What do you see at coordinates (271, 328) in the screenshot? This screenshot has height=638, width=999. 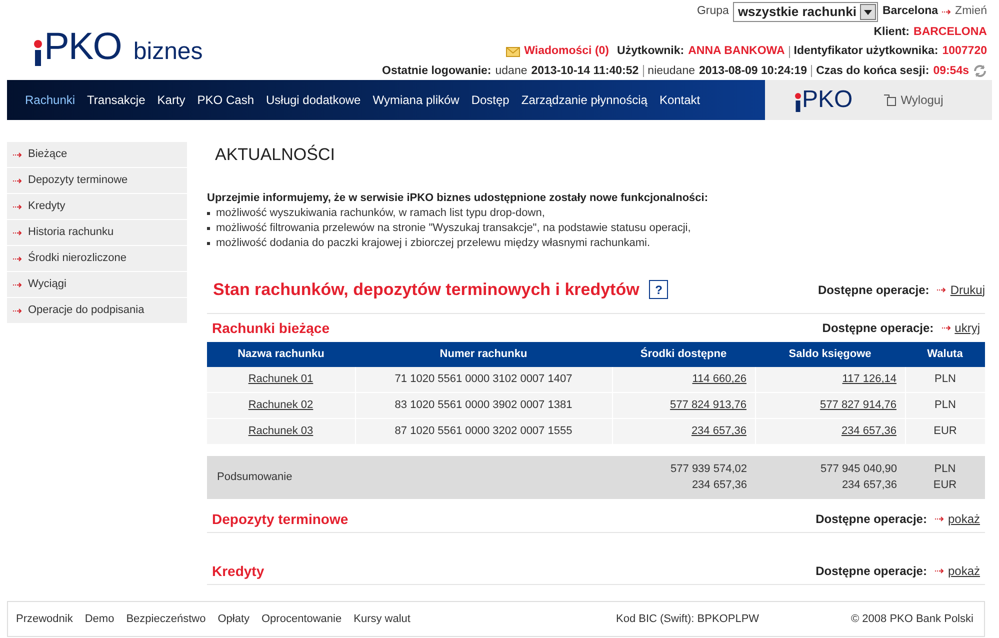 I see `section-title: Rachunki bieżące` at bounding box center [271, 328].